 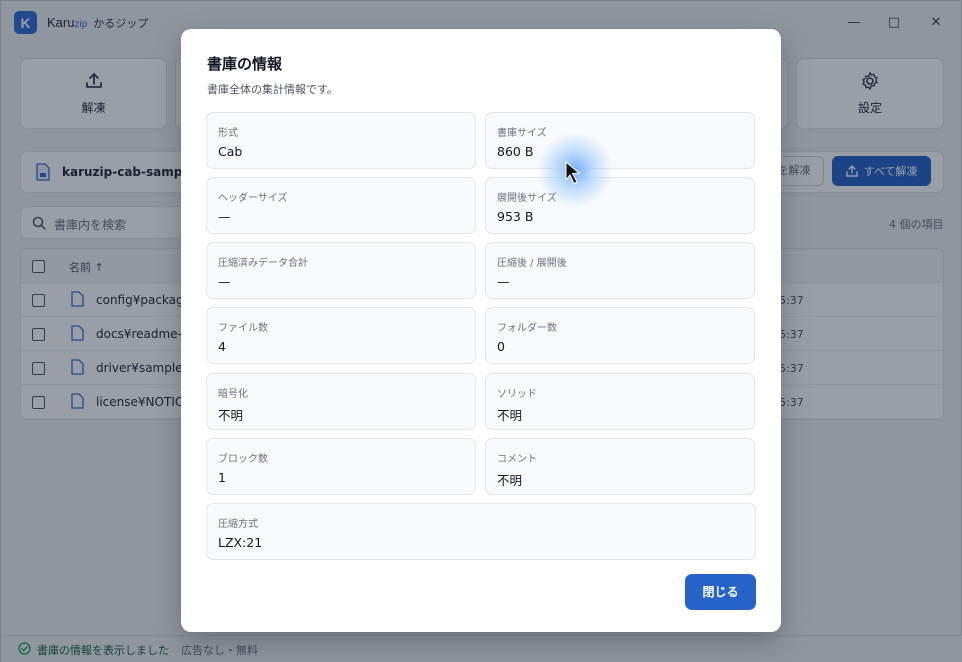 What do you see at coordinates (238, 524) in the screenshot?
I see `field-label: 圧縮方式` at bounding box center [238, 524].